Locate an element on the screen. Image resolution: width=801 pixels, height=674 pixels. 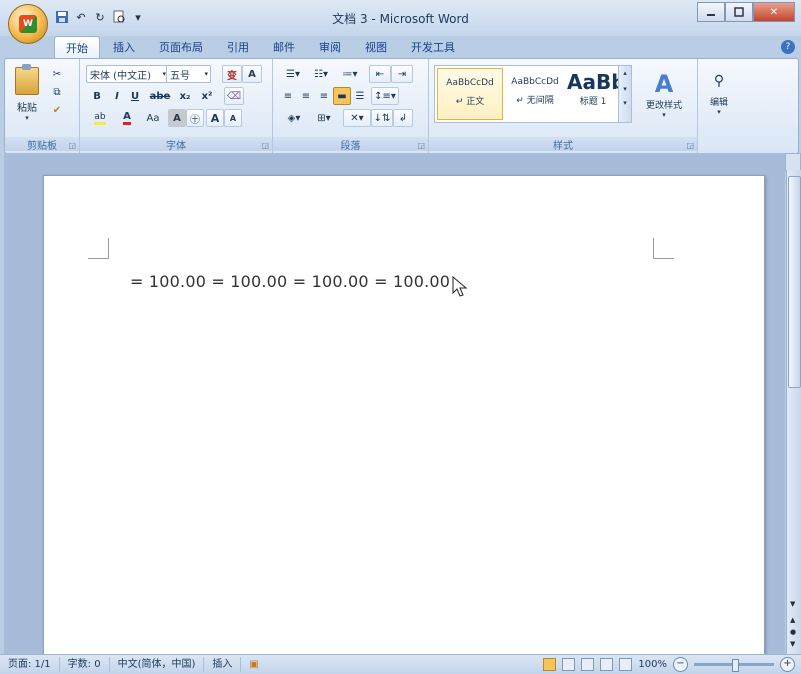
font-size-combo: 五号 ▾ is located at coordinates (188, 74).